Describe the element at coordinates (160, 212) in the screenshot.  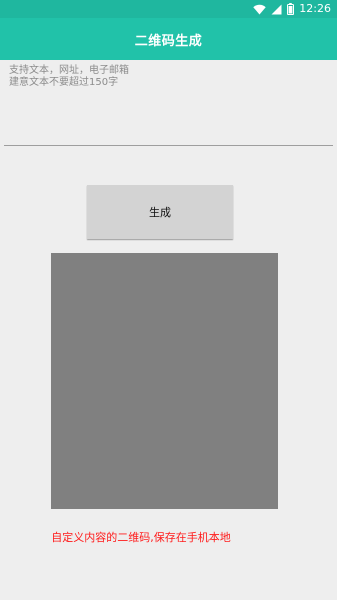
I see `generate-button: 生成` at that location.